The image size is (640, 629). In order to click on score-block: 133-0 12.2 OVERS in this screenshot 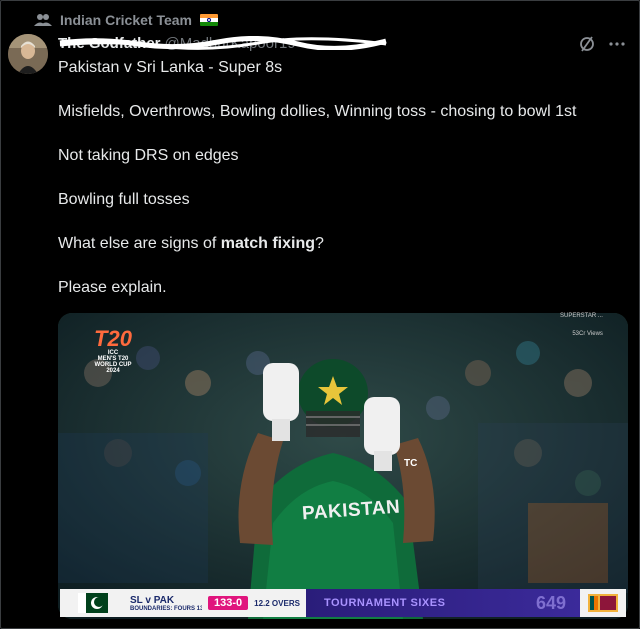, I will do `click(254, 603)`.